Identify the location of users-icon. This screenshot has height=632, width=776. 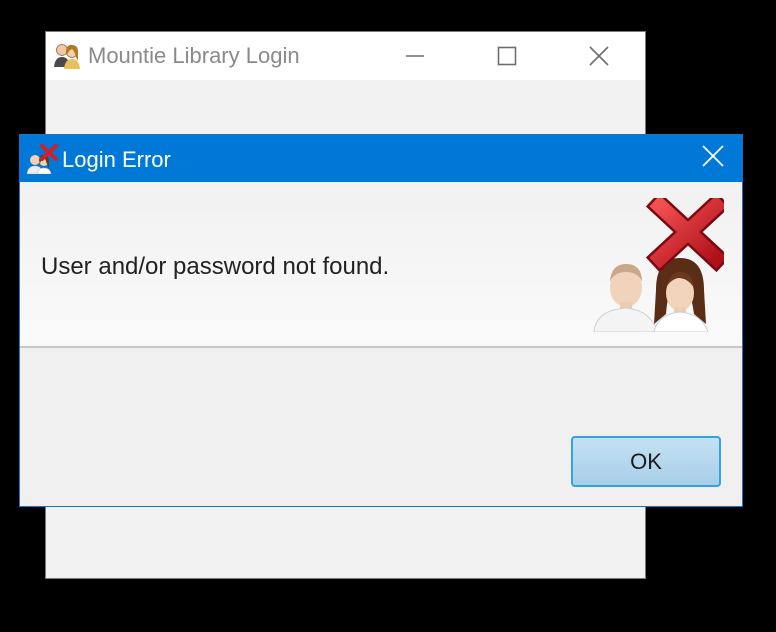
(67, 55).